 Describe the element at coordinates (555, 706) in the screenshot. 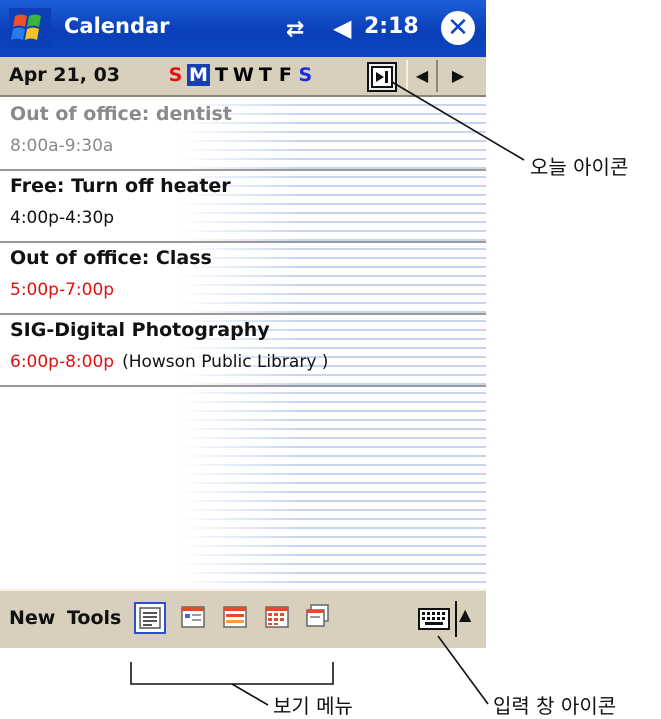

I see `input-panel-icon-callout: 입력 창 아이콘` at that location.